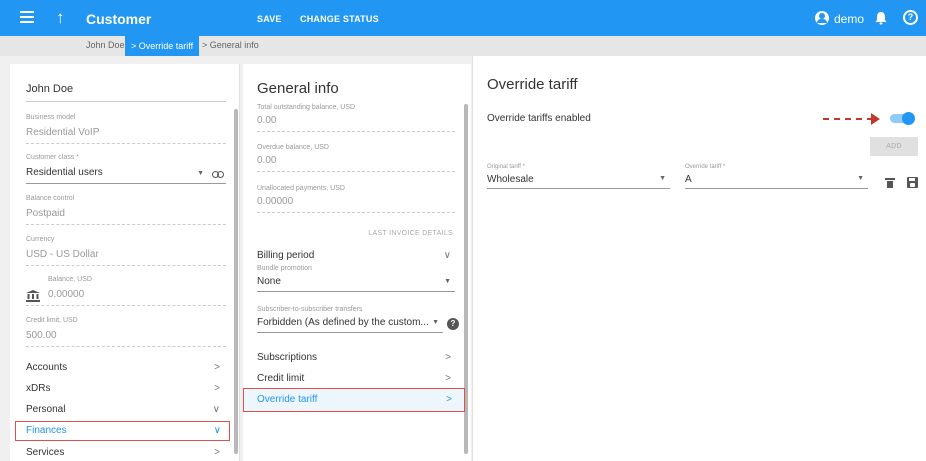 The width and height of the screenshot is (926, 461). I want to click on field-label: Credit limit, USD, so click(52, 320).